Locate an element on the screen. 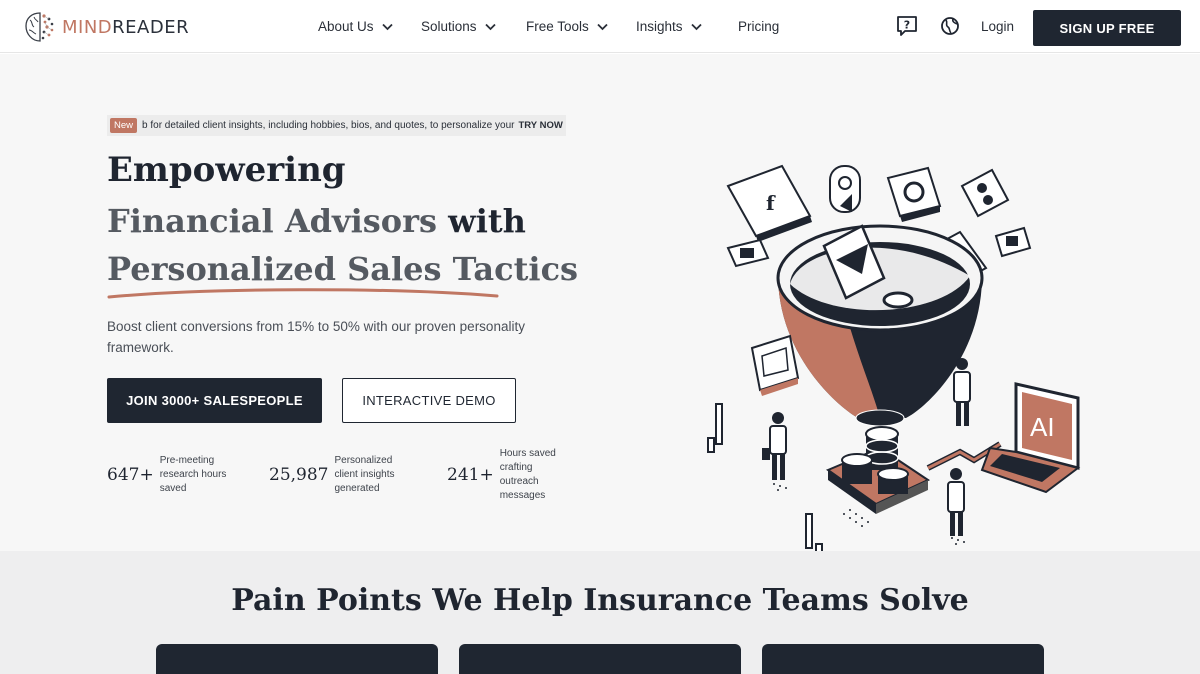  stat-label-line: Pre-meeting is located at coordinates (187, 460).